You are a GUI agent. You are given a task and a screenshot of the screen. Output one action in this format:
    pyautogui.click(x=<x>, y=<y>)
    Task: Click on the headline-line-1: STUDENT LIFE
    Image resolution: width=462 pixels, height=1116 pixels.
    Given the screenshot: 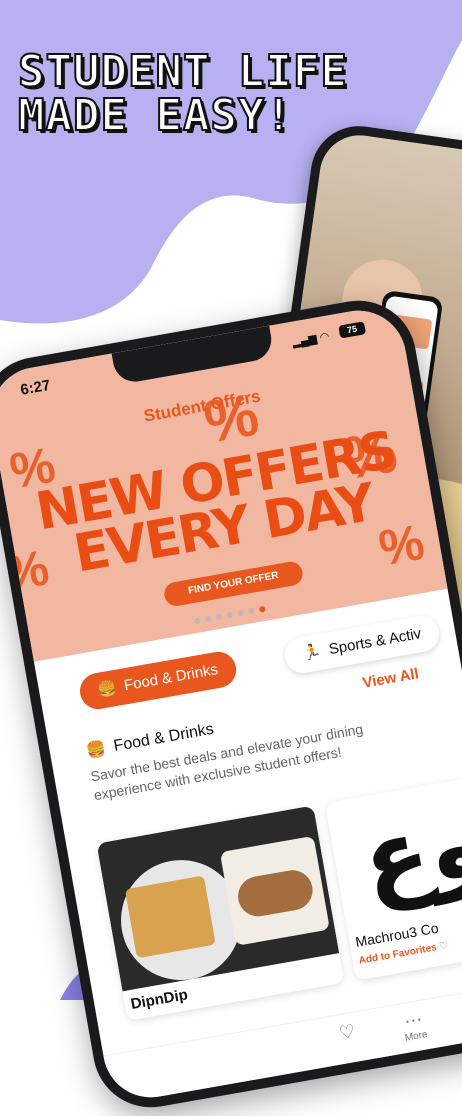 What is the action you would take?
    pyautogui.click(x=182, y=71)
    